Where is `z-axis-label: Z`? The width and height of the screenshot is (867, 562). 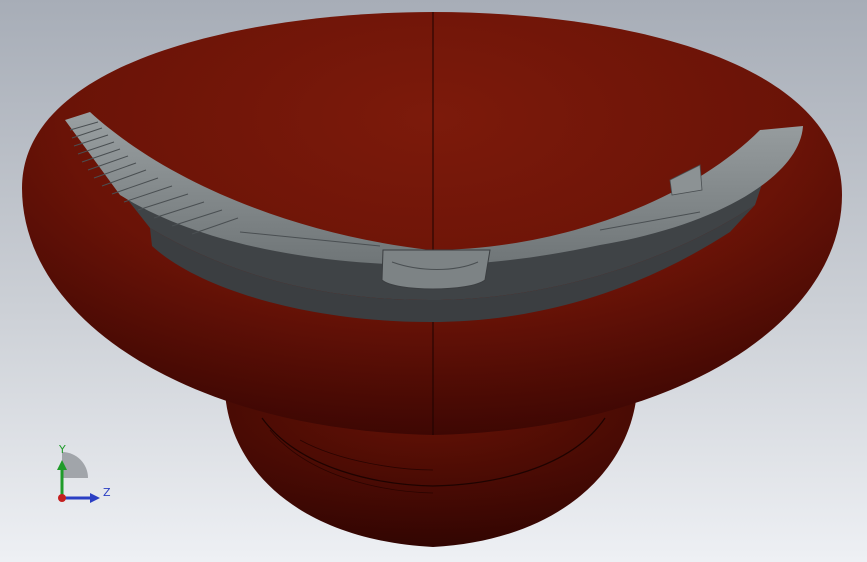
z-axis-label: Z is located at coordinates (107, 492).